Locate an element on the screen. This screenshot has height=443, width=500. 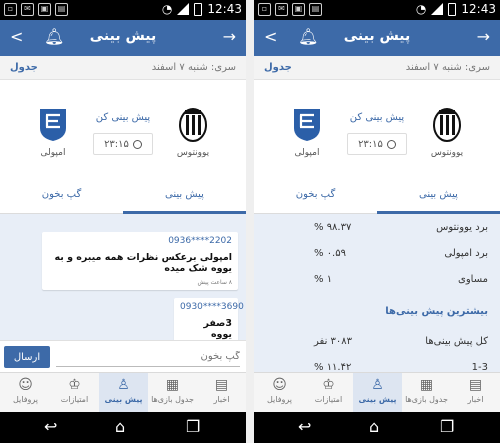
stat-value: ۱ % is located at coordinates (323, 279).